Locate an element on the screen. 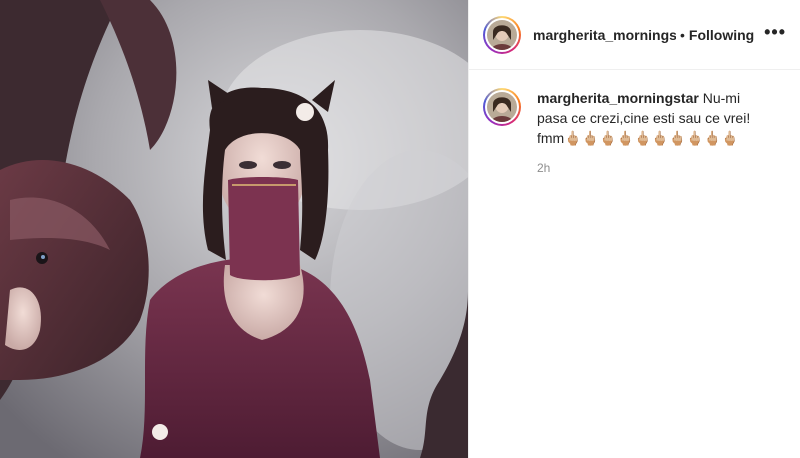  post-header: margherita_morningsta • Following ••• is located at coordinates (634, 35).